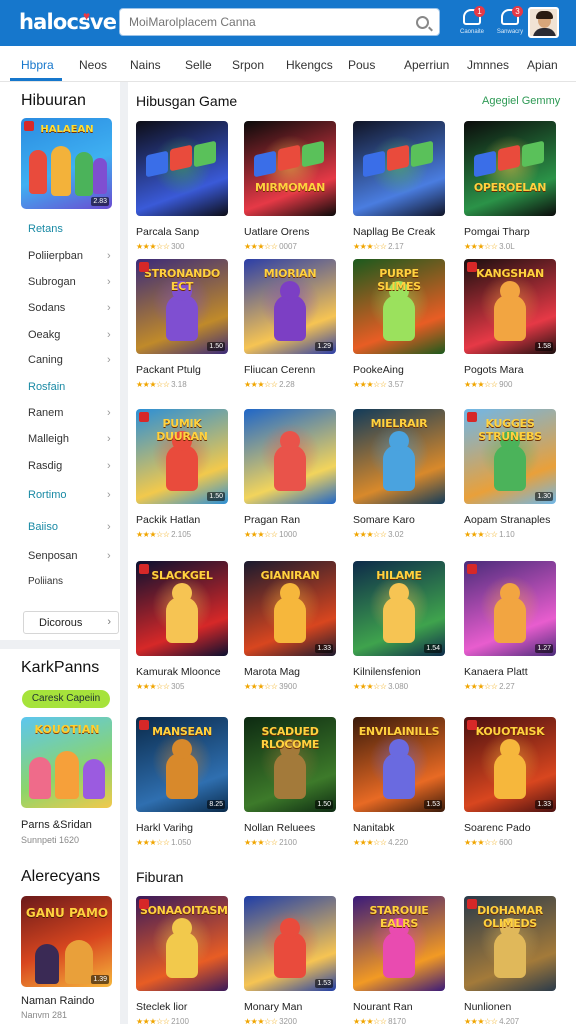 This screenshot has height=1026, width=576. Describe the element at coordinates (373, 828) in the screenshot. I see `game-title: Nanitabk` at that location.